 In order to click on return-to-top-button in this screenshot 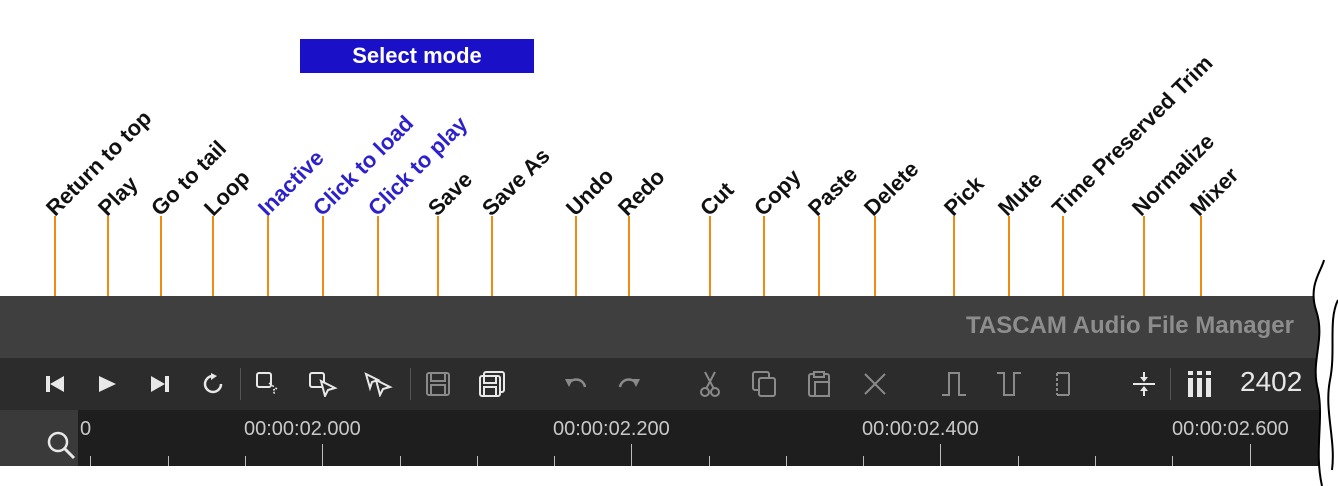, I will do `click(55, 384)`.